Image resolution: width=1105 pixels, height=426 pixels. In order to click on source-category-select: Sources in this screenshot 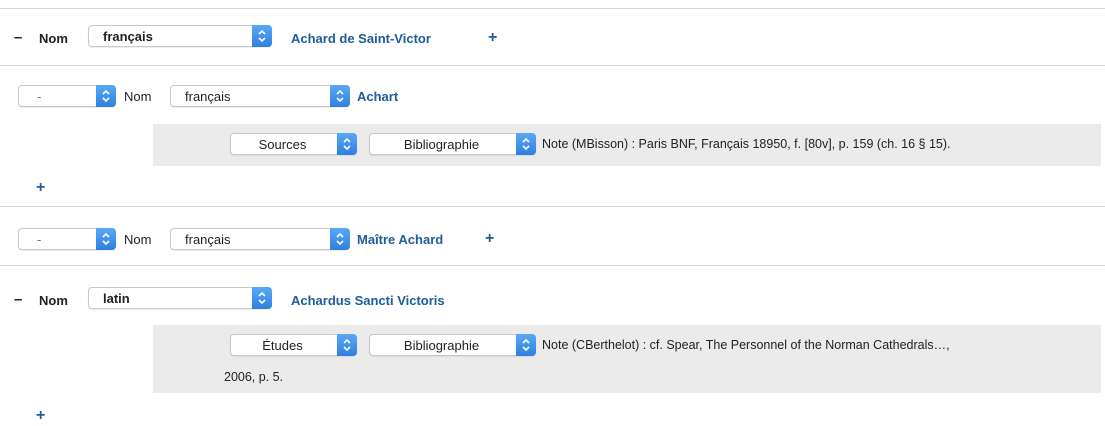, I will do `click(293, 144)`.